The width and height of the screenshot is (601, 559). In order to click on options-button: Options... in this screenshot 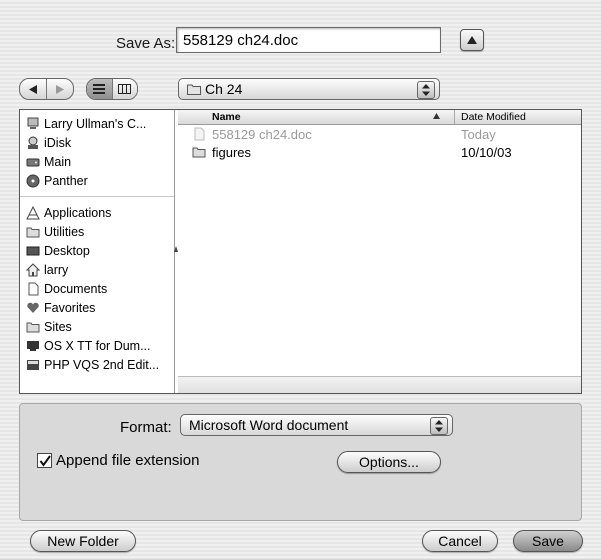, I will do `click(389, 462)`.